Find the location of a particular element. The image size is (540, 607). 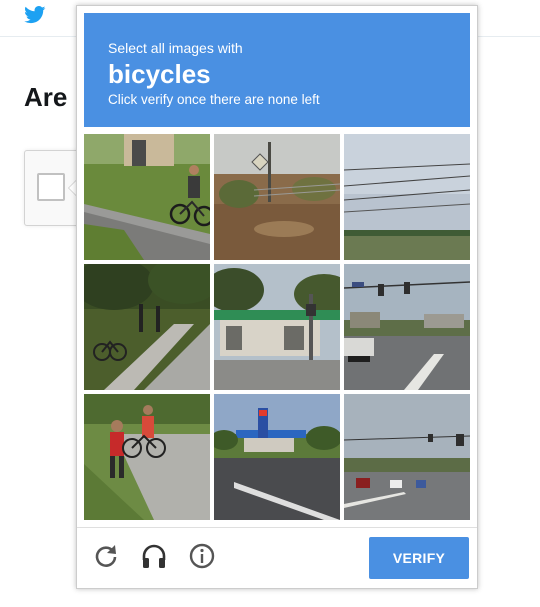

tile-1-image is located at coordinates (147, 197).